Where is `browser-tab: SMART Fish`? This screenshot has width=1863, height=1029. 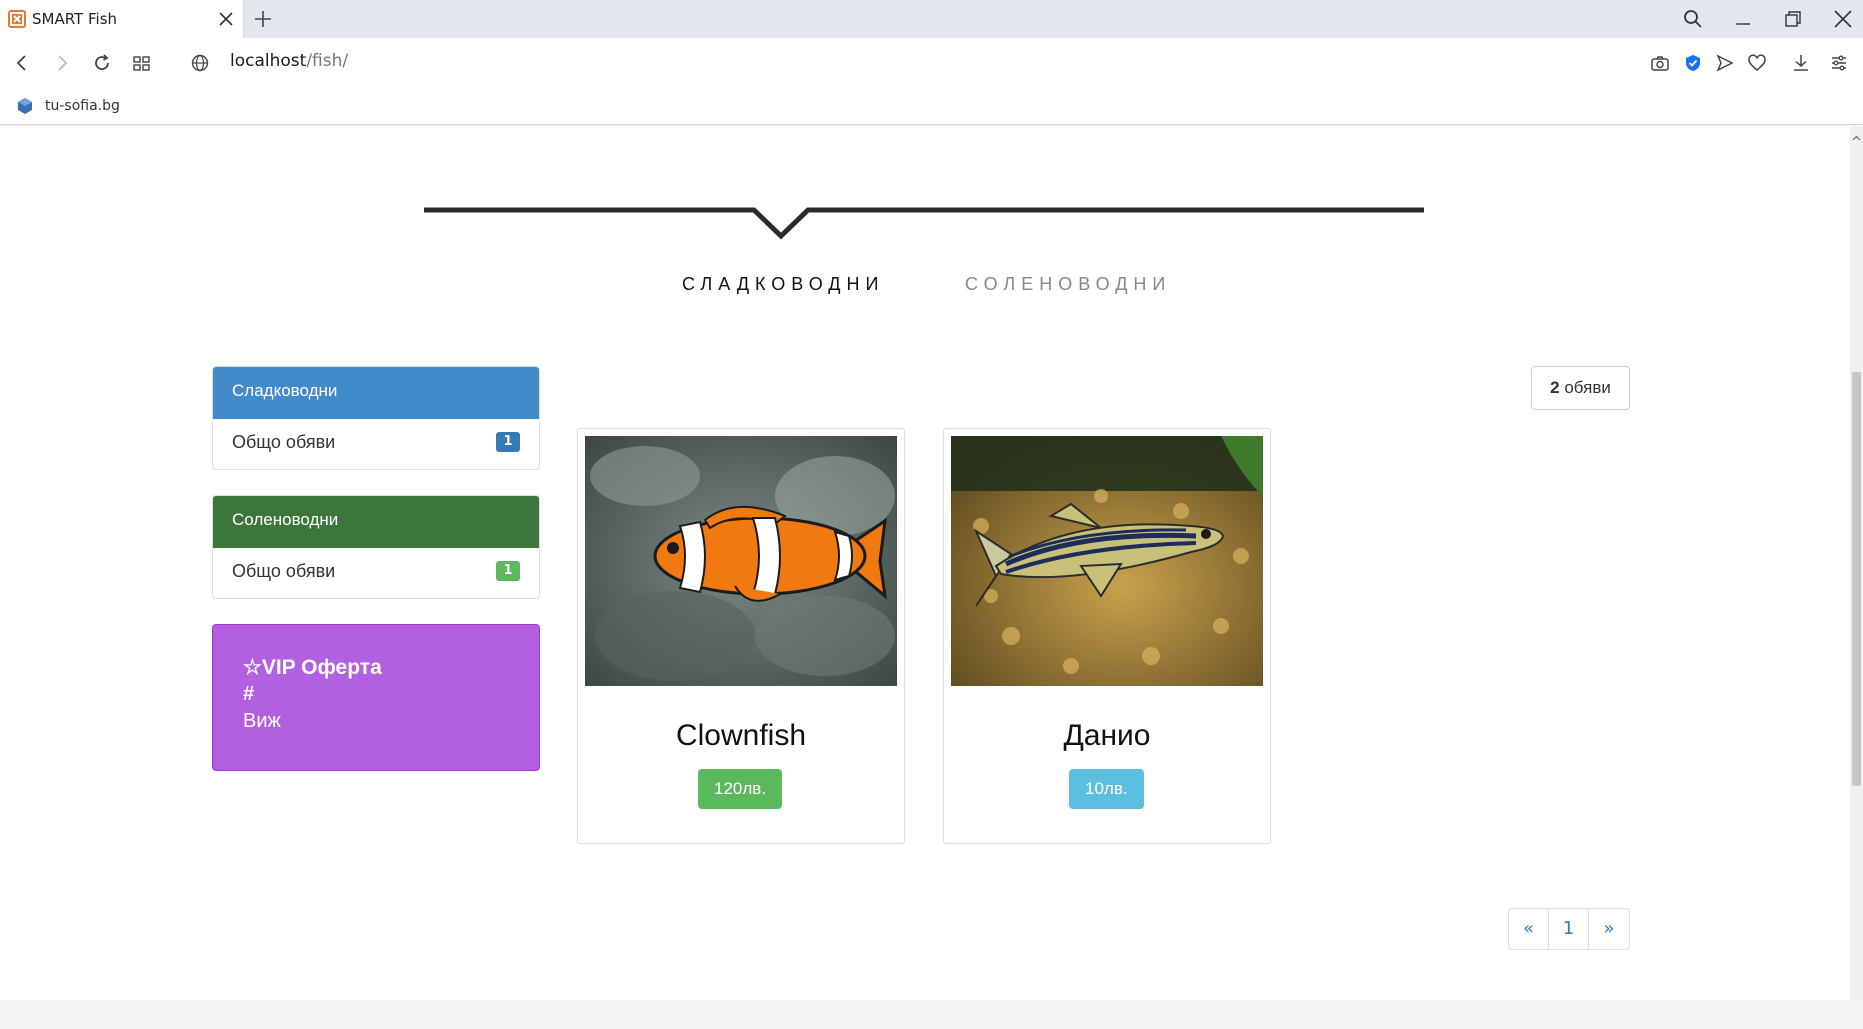 browser-tab: SMART Fish is located at coordinates (122, 19).